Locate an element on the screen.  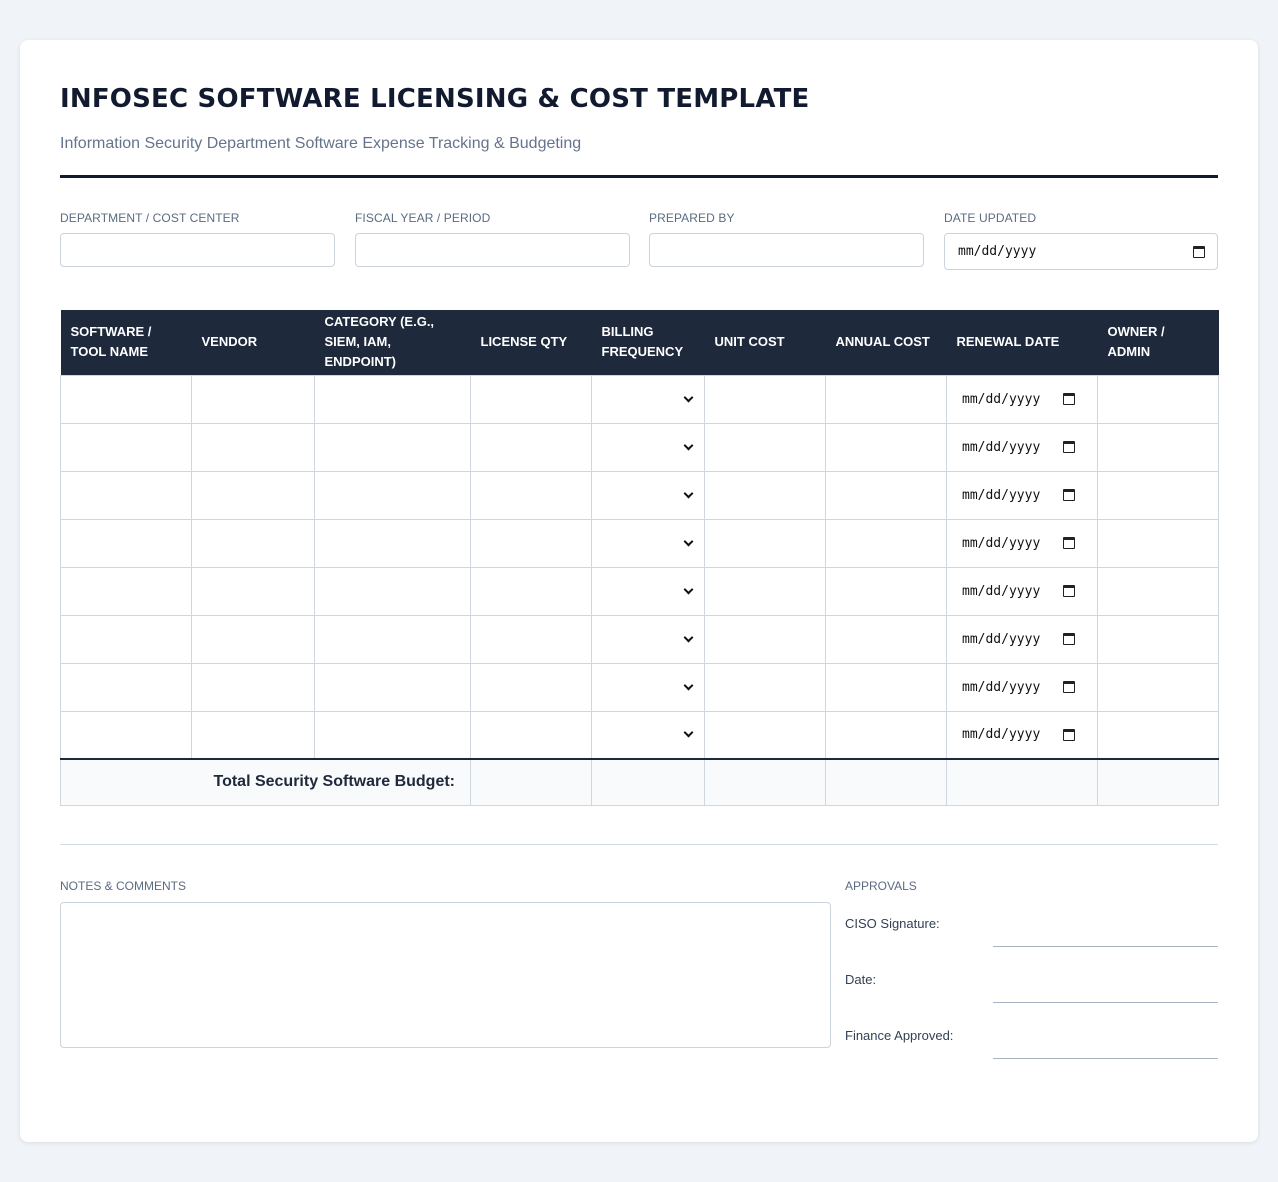
department-input is located at coordinates (197, 250).